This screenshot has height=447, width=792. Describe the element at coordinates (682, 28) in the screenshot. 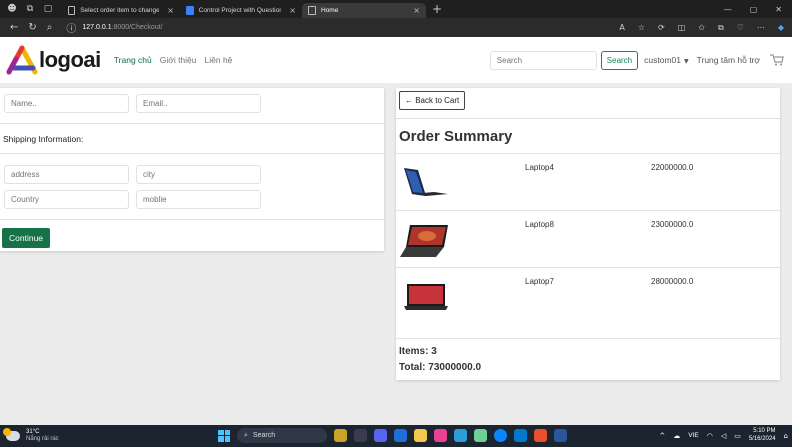

I see `split-screen-icon: ◫` at that location.